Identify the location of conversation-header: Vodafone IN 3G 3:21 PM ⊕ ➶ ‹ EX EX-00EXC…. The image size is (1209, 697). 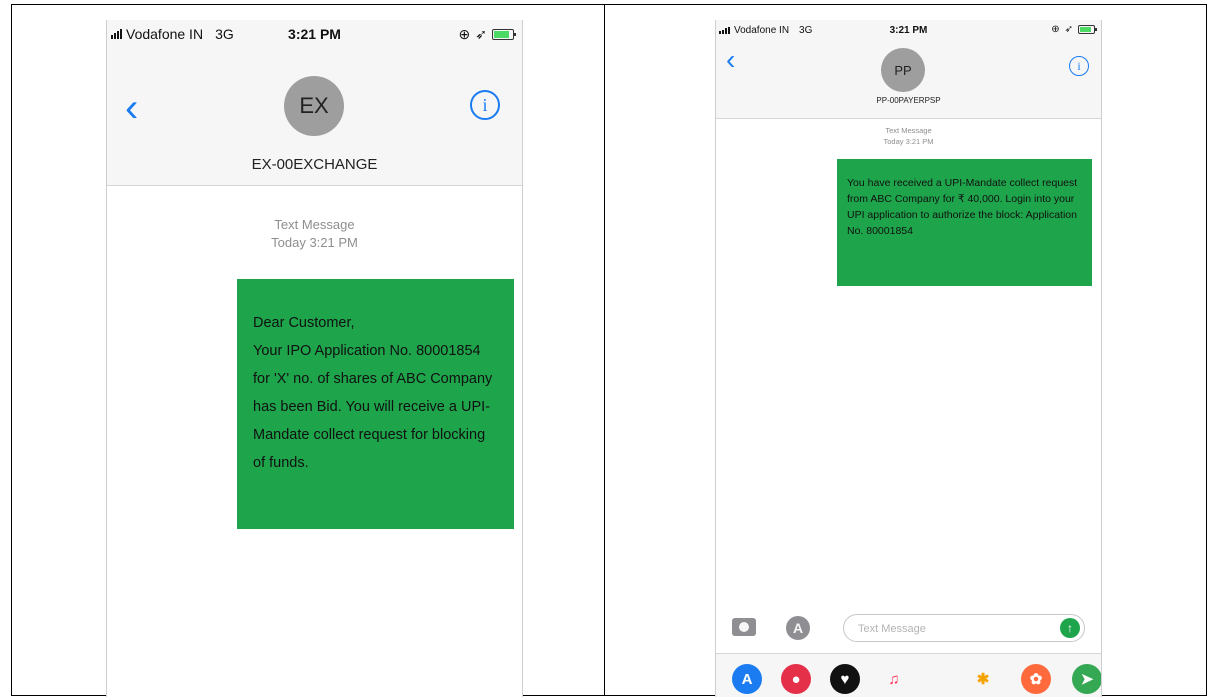
(314, 103).